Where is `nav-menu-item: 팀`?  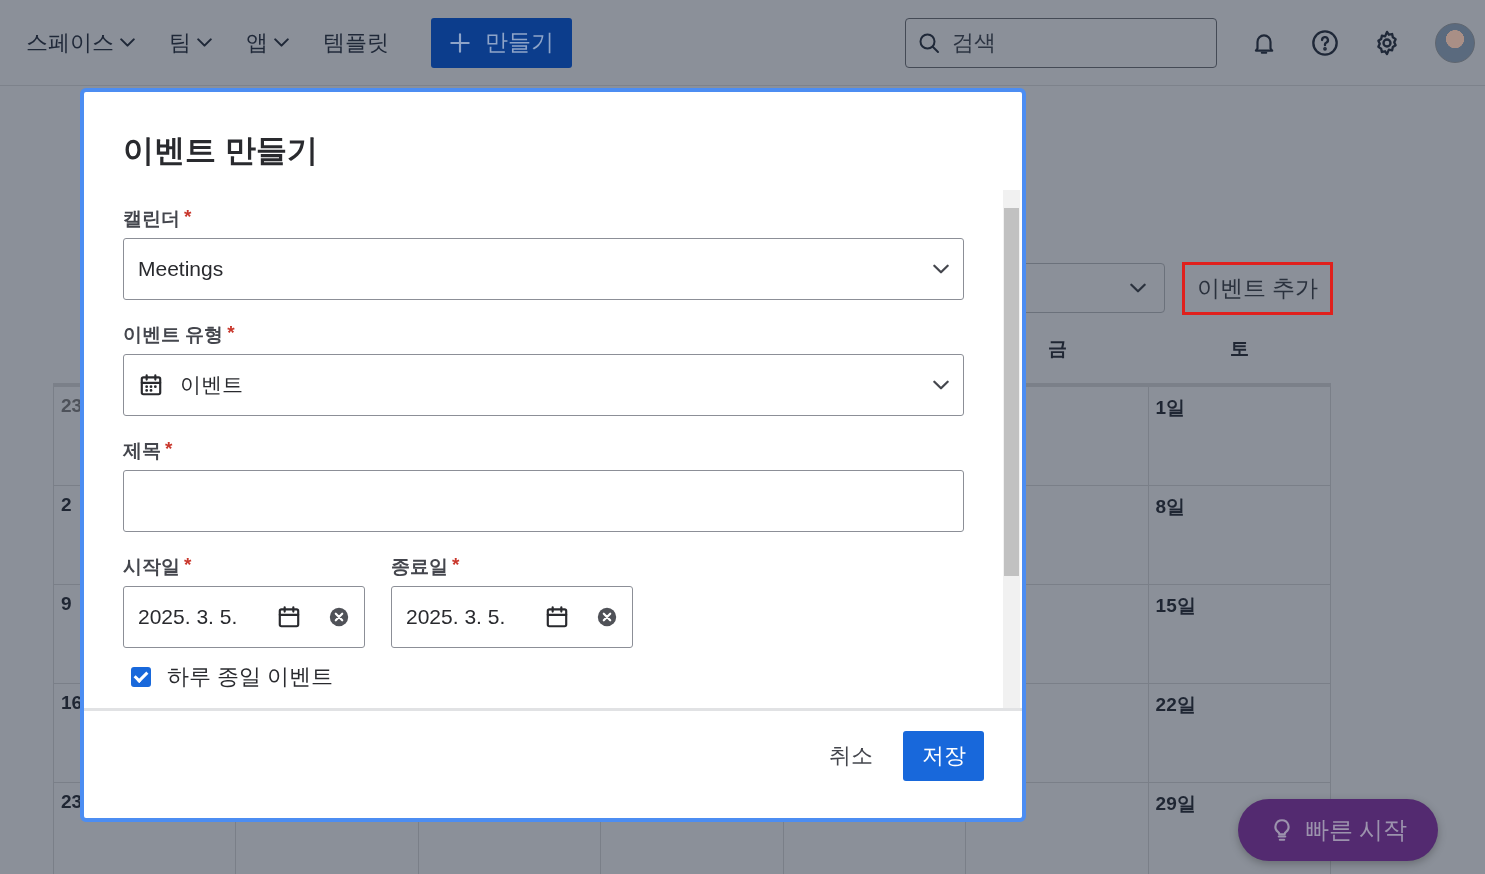
nav-menu-item: 팀 is located at coordinates (190, 42).